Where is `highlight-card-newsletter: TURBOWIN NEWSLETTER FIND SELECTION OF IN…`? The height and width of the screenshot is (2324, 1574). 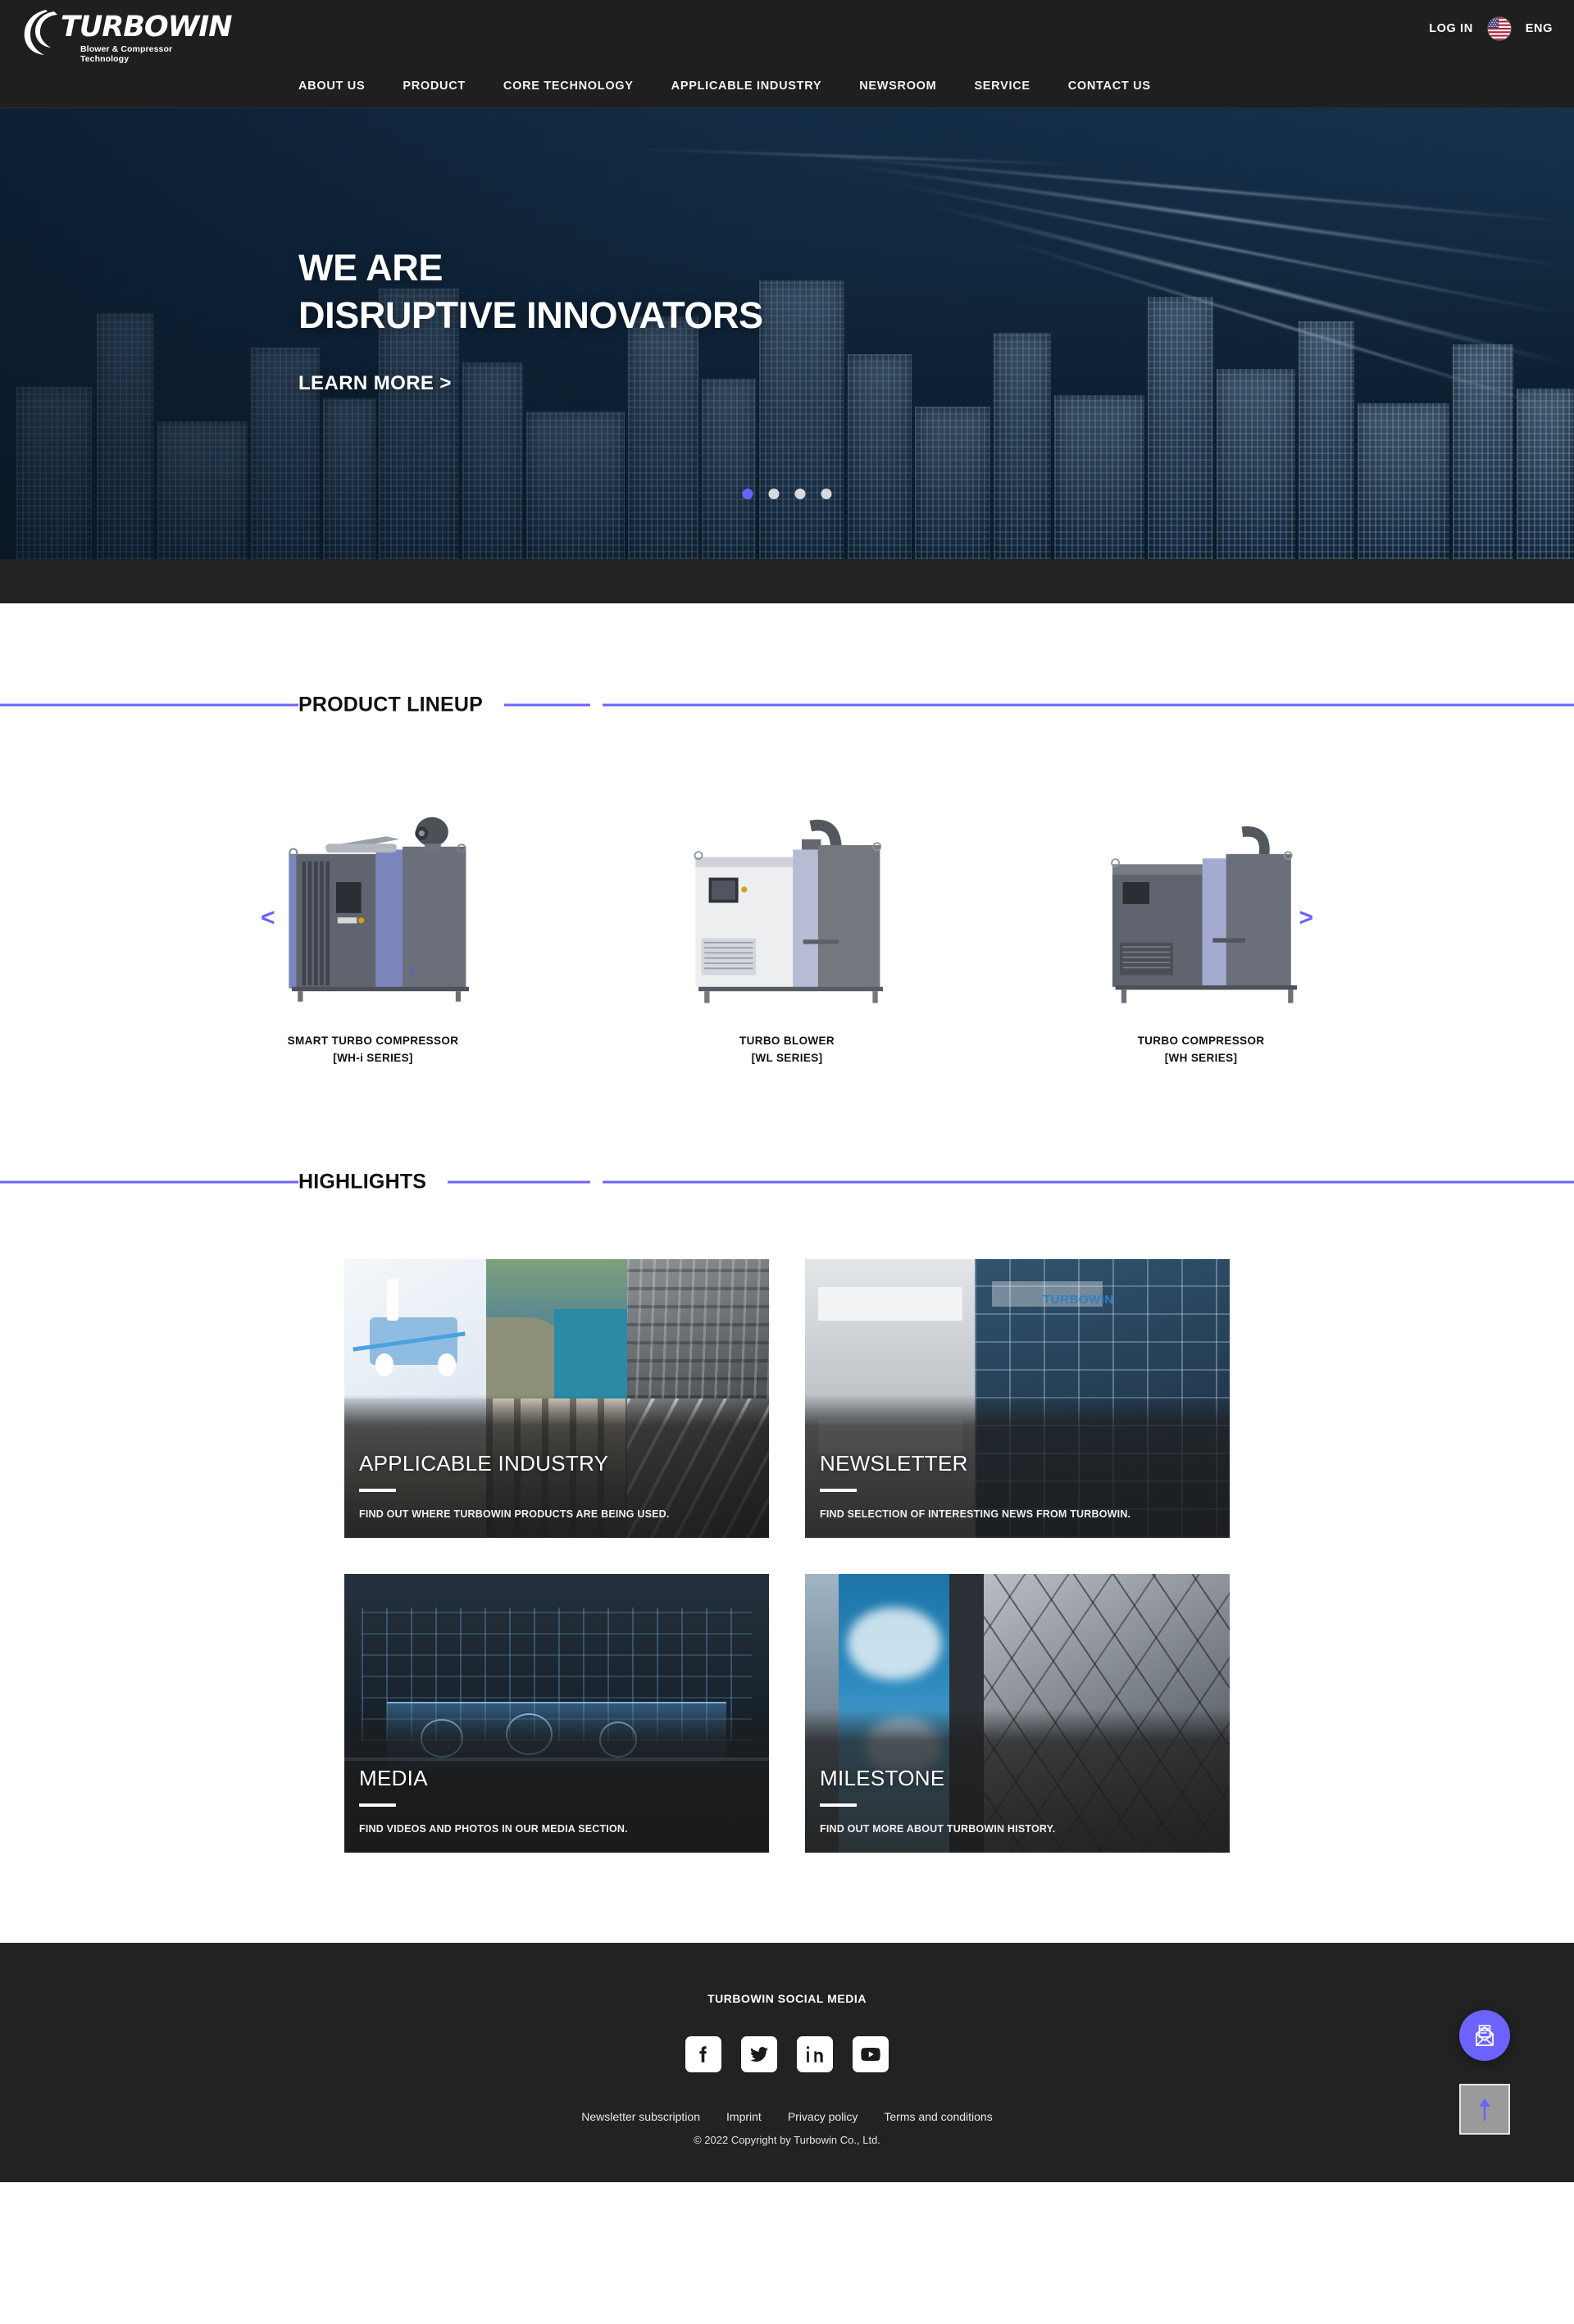
highlight-card-newsletter: TURBOWIN NEWSLETTER FIND SELECTION OF IN… is located at coordinates (1017, 1398).